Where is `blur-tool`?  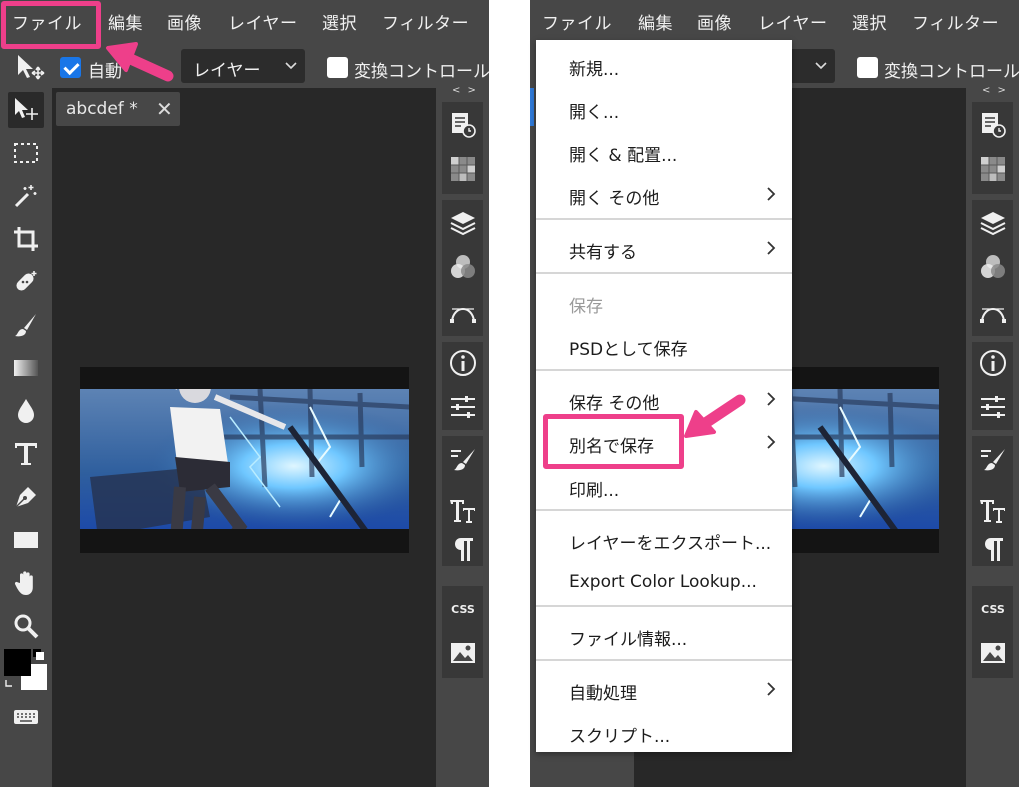 blur-tool is located at coordinates (26, 411).